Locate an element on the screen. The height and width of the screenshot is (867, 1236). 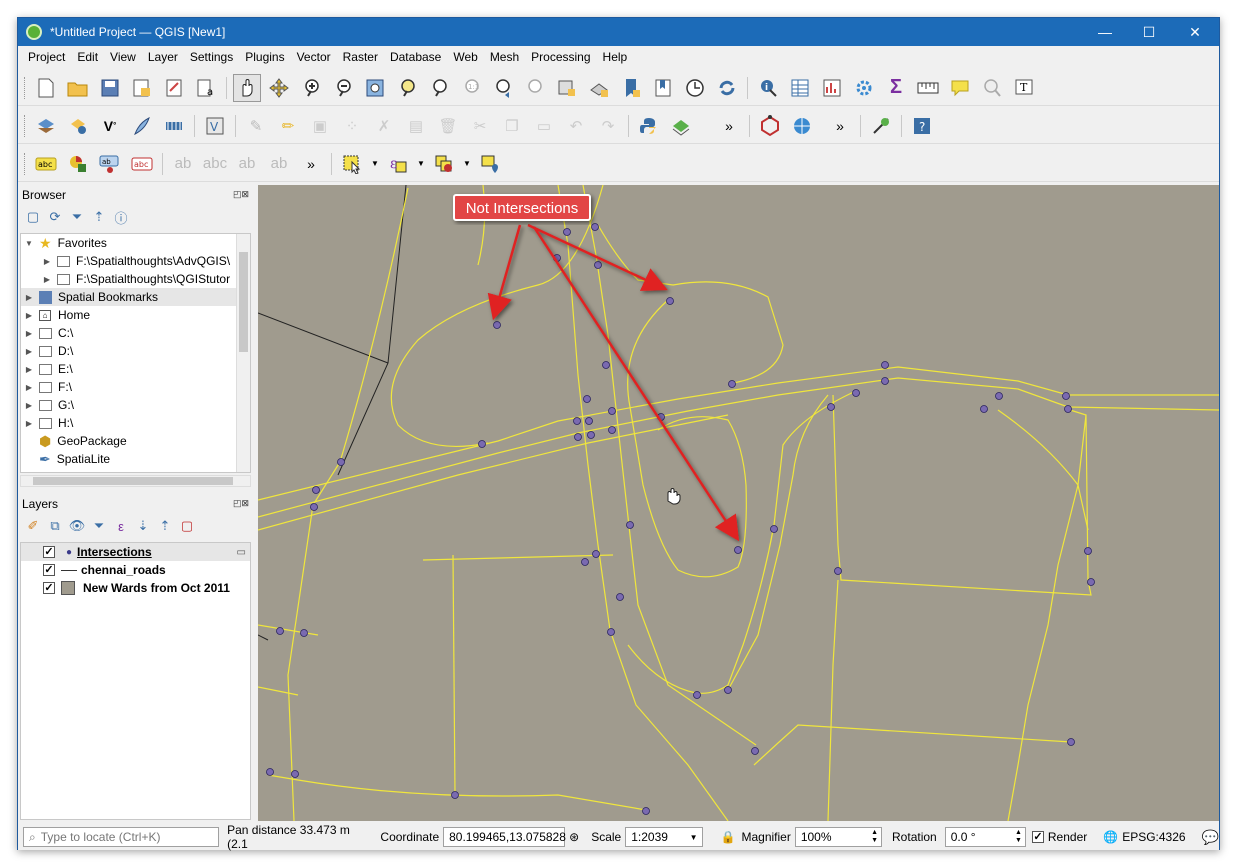
menu-raster: Raster is located at coordinates (360, 57).